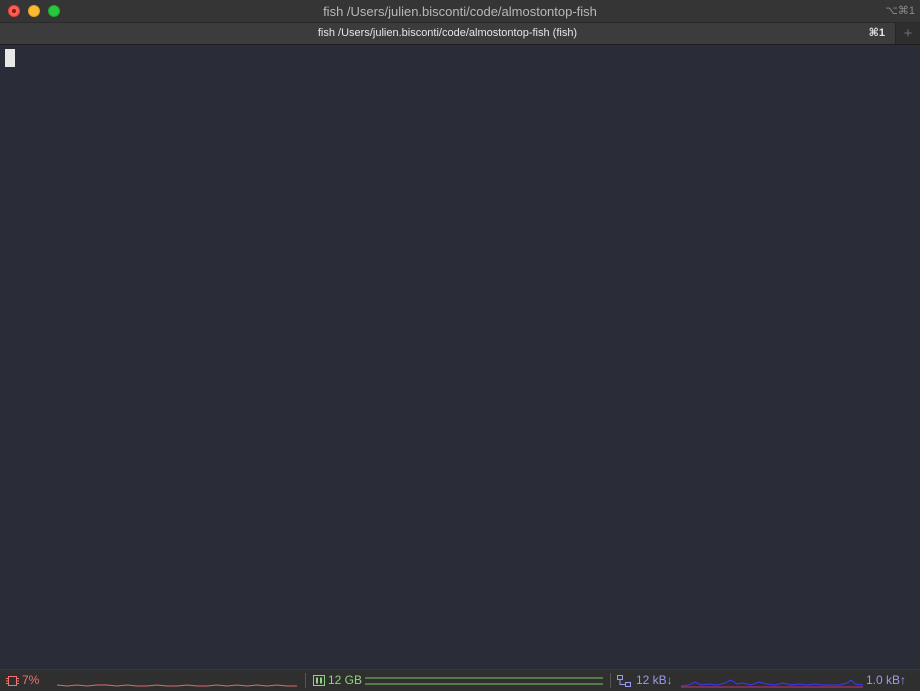 The height and width of the screenshot is (691, 920). What do you see at coordinates (177, 685) in the screenshot?
I see `cpu-sparkline` at bounding box center [177, 685].